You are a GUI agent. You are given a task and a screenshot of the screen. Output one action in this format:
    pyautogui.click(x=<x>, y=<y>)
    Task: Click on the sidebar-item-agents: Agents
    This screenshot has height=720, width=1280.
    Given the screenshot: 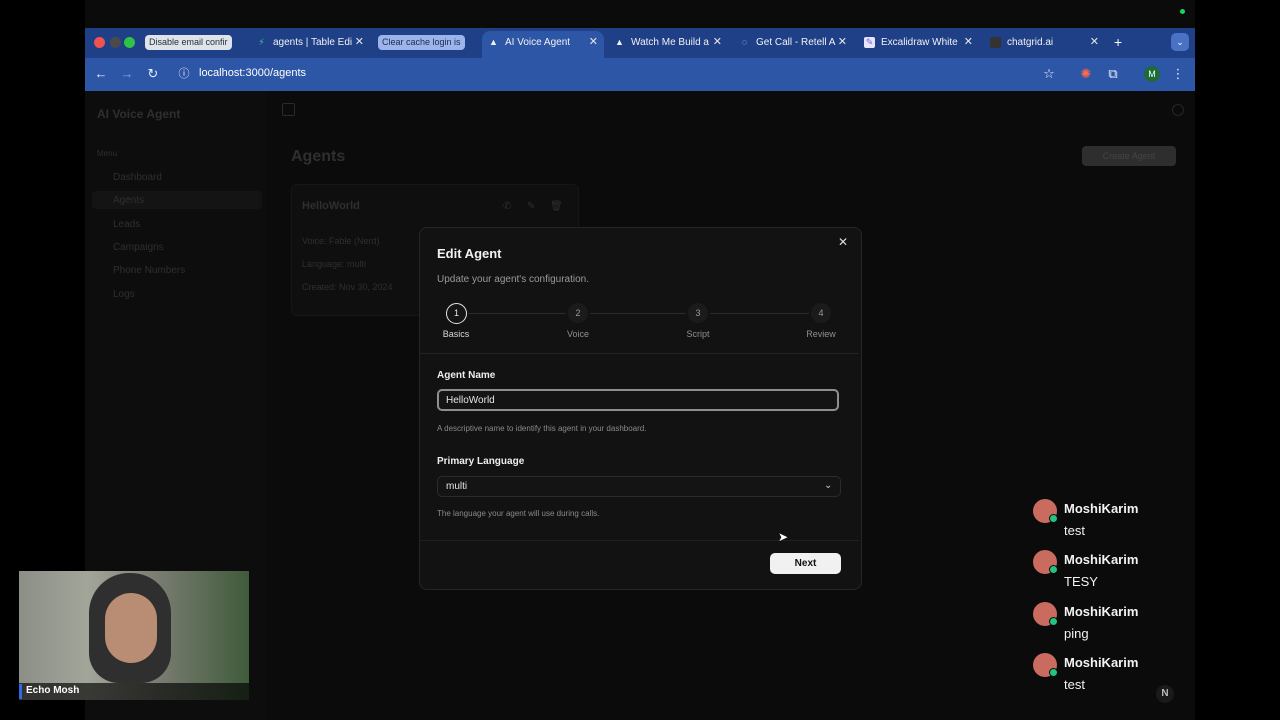 What is the action you would take?
    pyautogui.click(x=128, y=200)
    